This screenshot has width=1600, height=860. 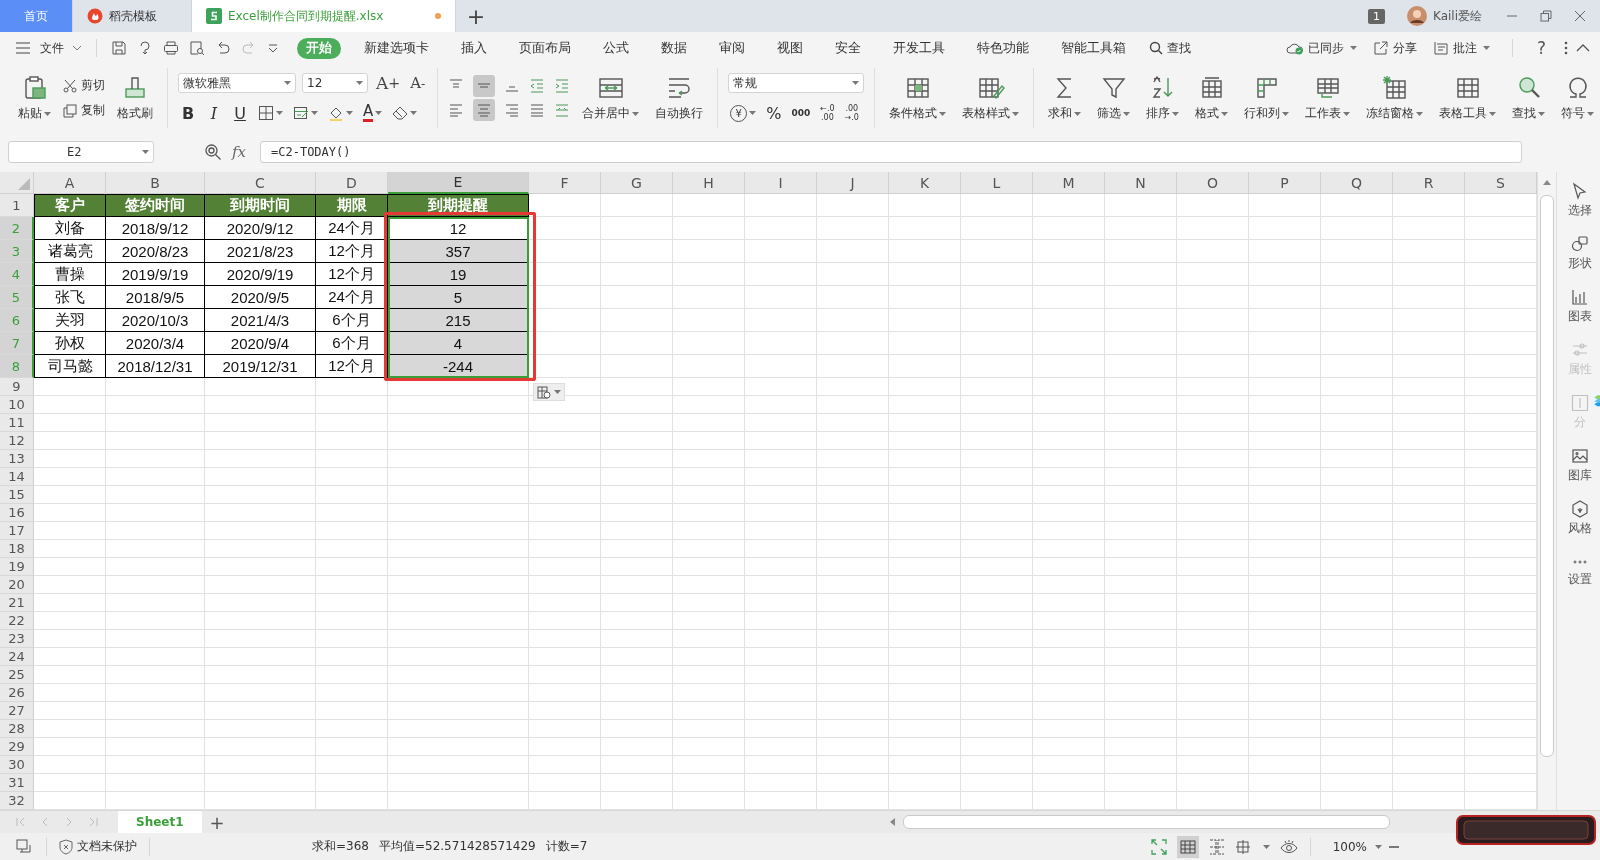 I want to click on row-header: 11, so click(x=17, y=423).